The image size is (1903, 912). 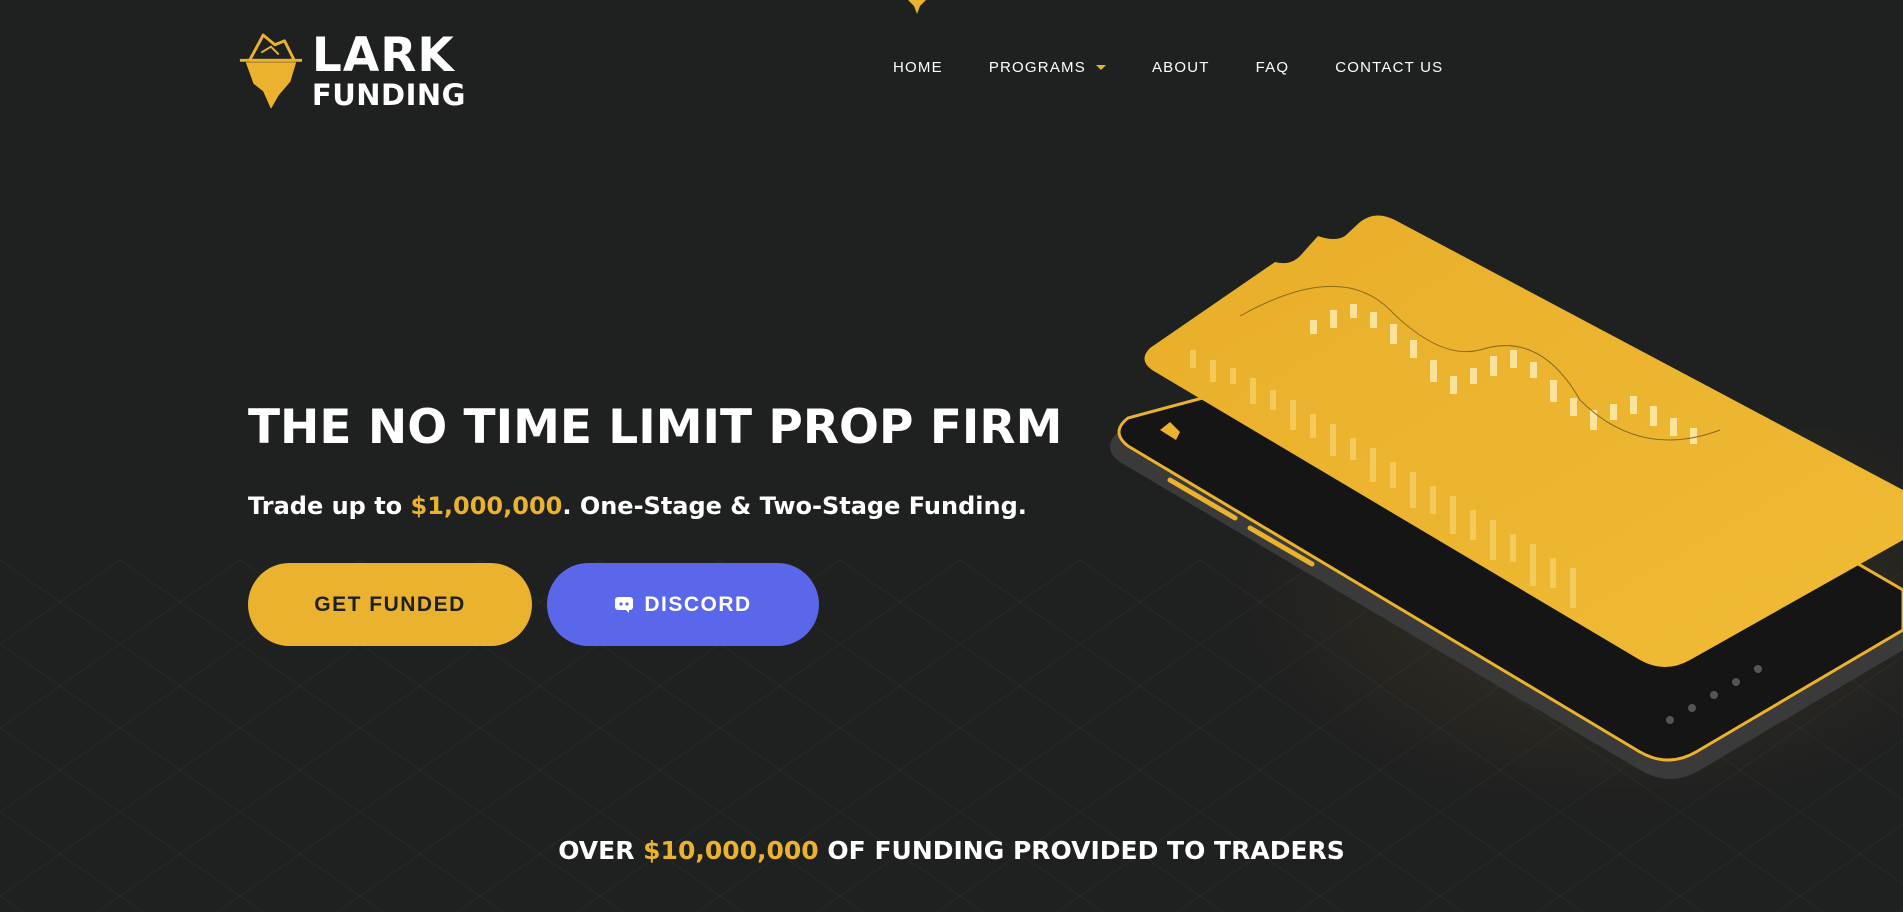 I want to click on hero-subtitle-amount: $1,000,000, so click(x=486, y=506).